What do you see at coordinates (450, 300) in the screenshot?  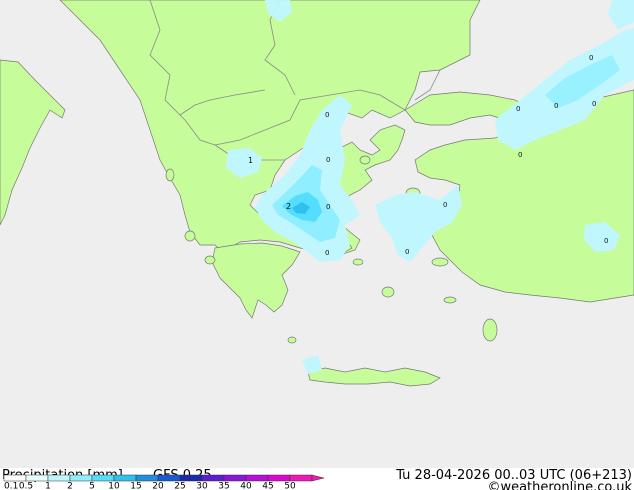 I see `kos` at bounding box center [450, 300].